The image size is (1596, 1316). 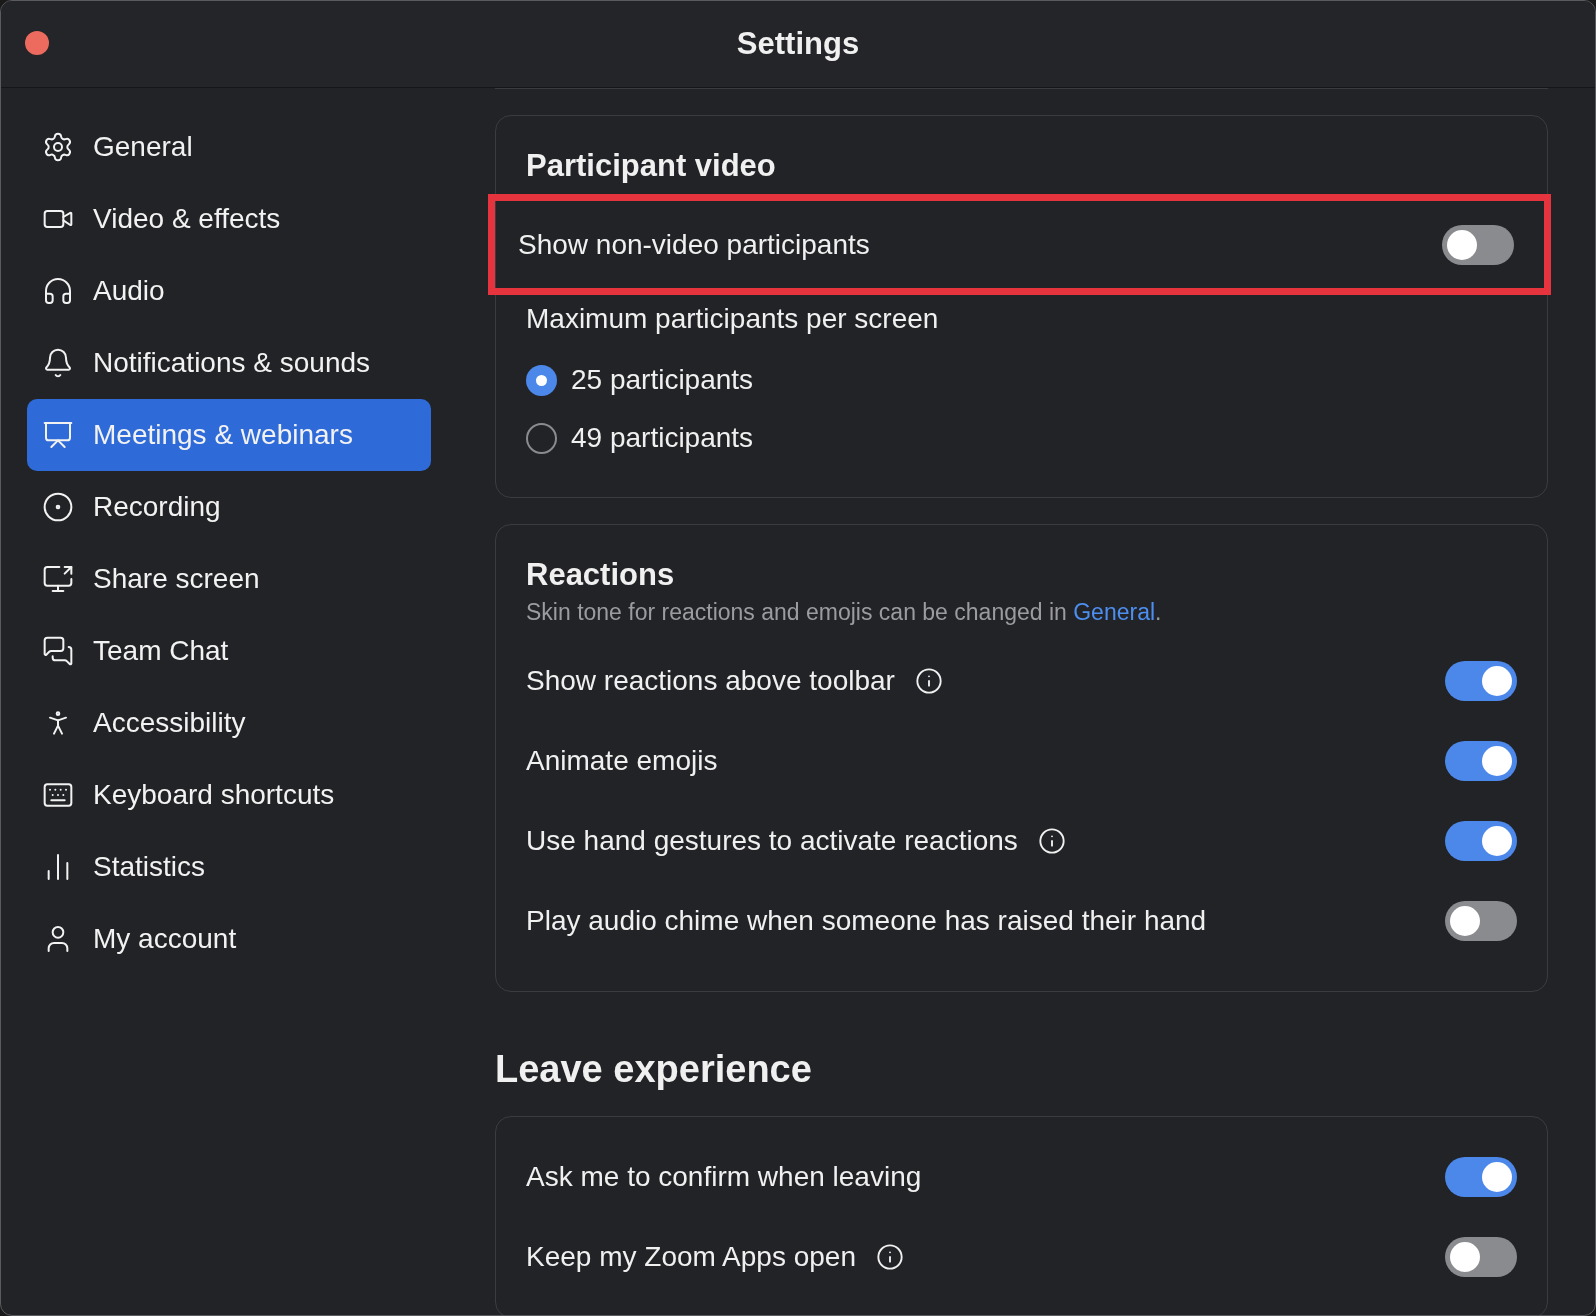 What do you see at coordinates (691, 1257) in the screenshot?
I see `setting-label: Keep my Zoom Apps open` at bounding box center [691, 1257].